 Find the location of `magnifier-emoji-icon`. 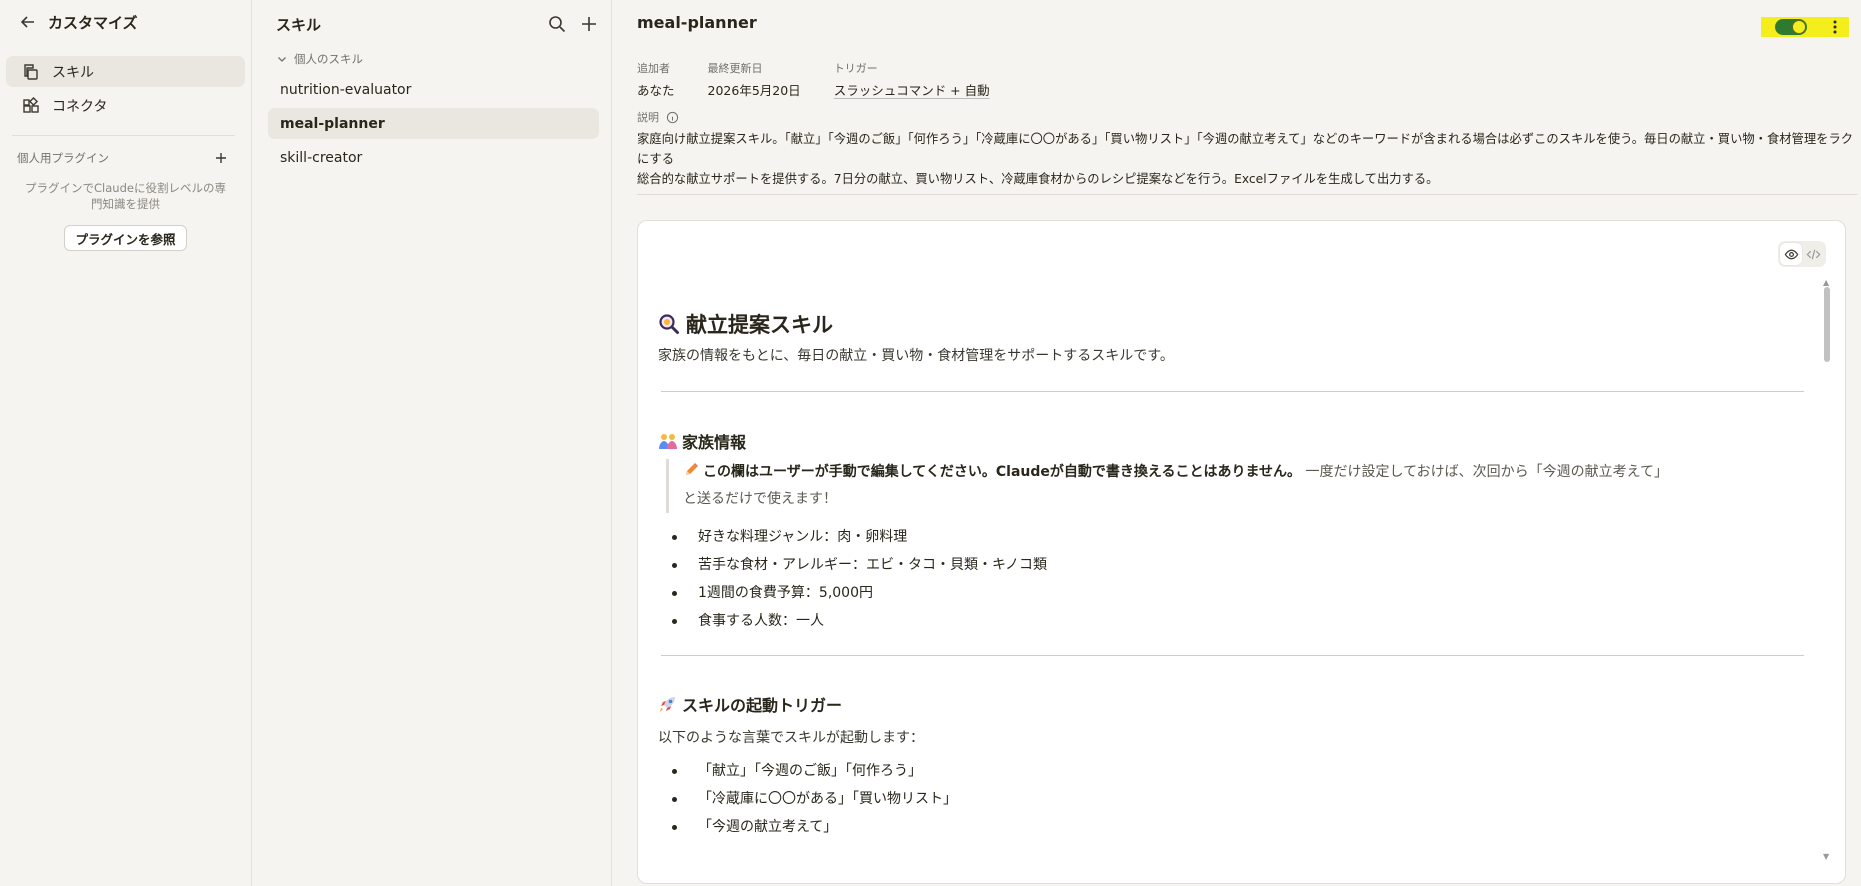

magnifier-emoji-icon is located at coordinates (669, 324).